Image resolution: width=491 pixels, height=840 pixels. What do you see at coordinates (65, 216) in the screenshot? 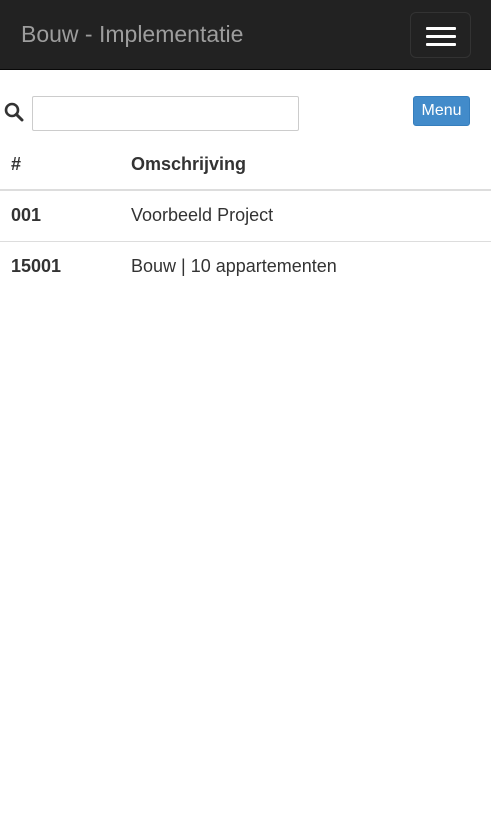
I see `project-number: 001` at bounding box center [65, 216].